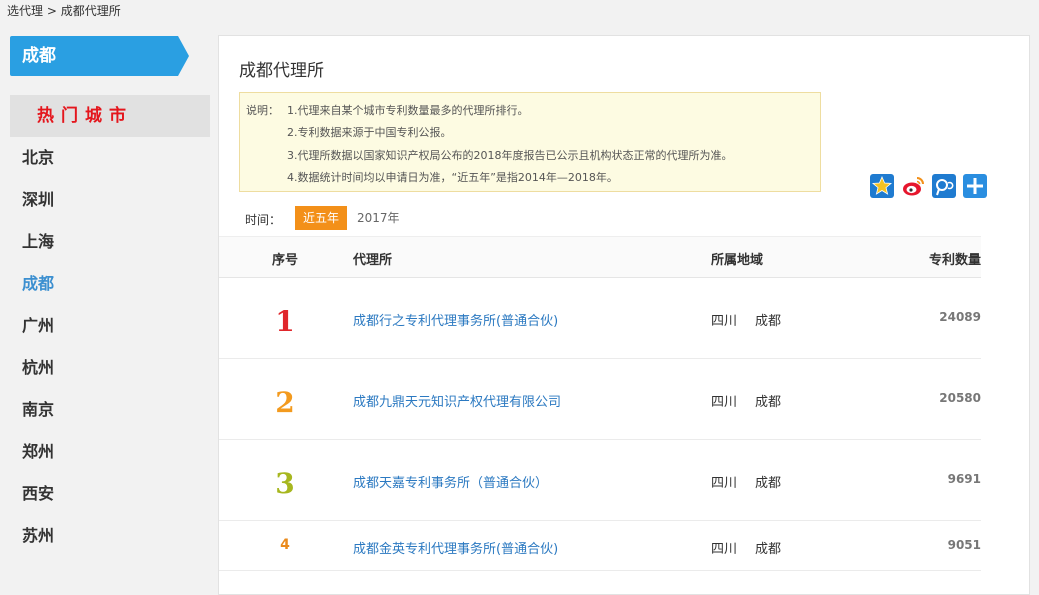 This screenshot has height=595, width=1039. I want to click on city-item-chengdu: 成都, so click(110, 284).